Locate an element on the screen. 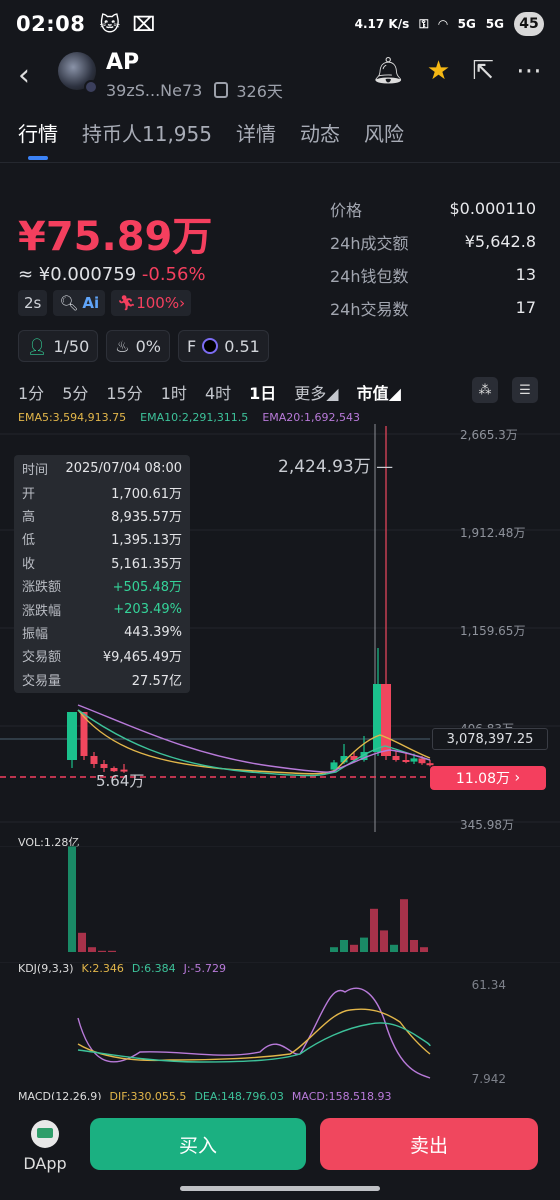 The width and height of the screenshot is (560, 1200). interval-4h: 4时 is located at coordinates (218, 392).